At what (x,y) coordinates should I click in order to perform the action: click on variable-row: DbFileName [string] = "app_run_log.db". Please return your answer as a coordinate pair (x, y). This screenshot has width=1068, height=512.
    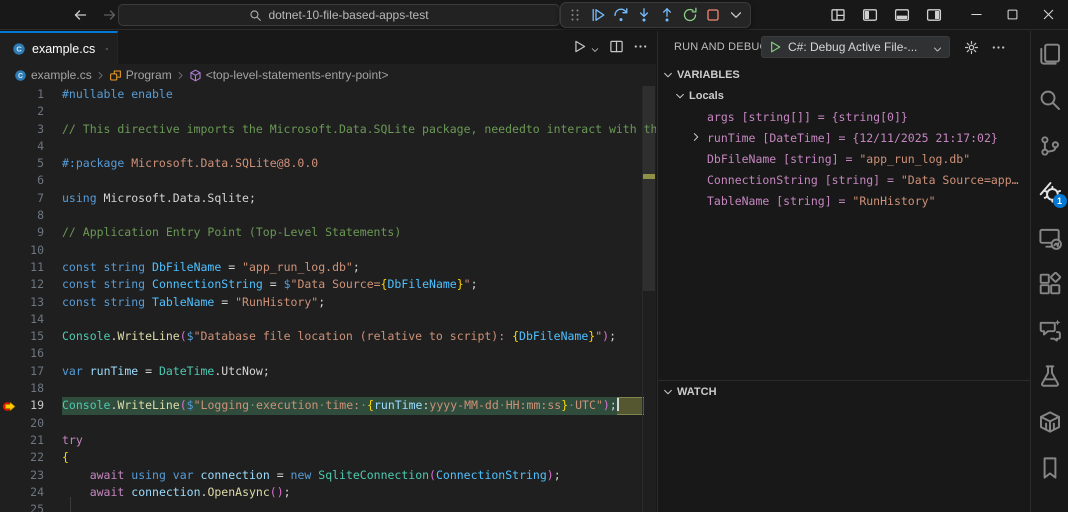
    Looking at the image, I should click on (844, 158).